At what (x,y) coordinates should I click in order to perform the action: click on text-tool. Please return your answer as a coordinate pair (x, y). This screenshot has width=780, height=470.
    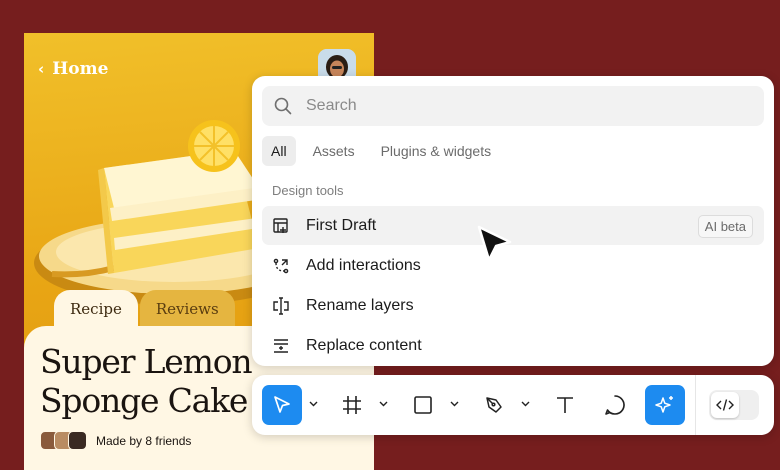
    Looking at the image, I should click on (565, 405).